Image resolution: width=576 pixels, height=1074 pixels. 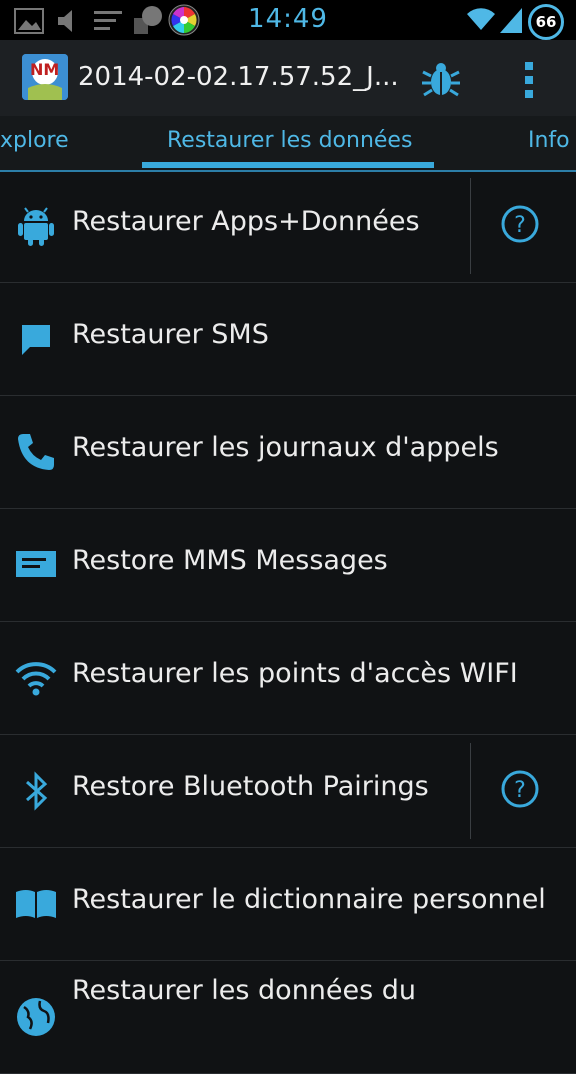 I want to click on app-logo: NM, so click(x=45, y=77).